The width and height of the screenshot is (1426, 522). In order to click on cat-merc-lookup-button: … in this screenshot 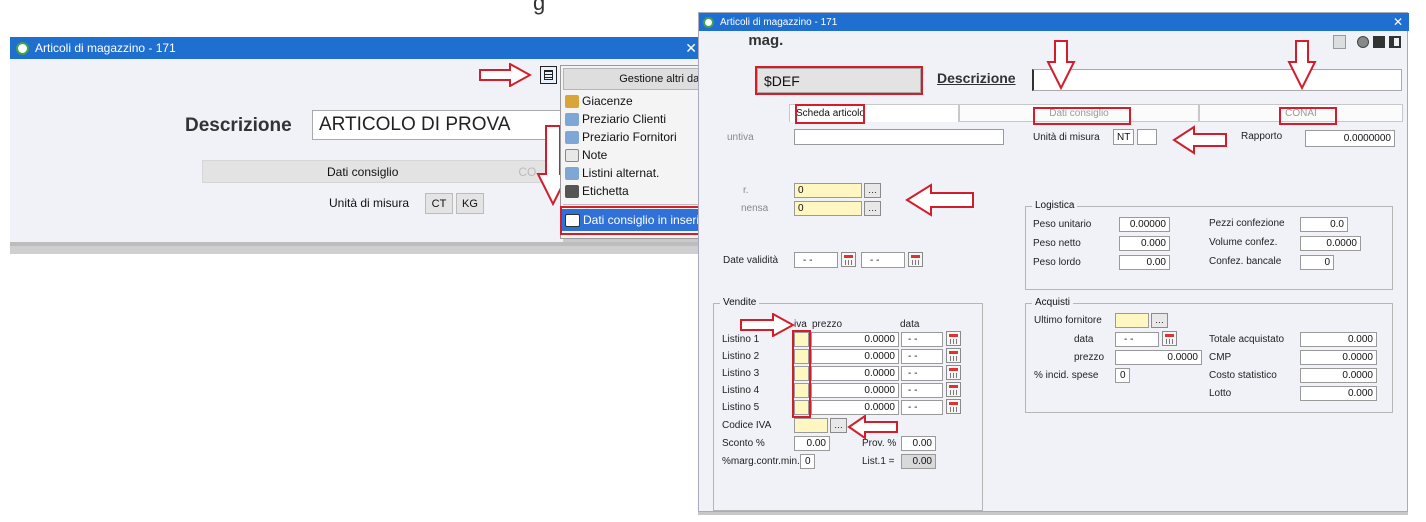, I will do `click(872, 190)`.